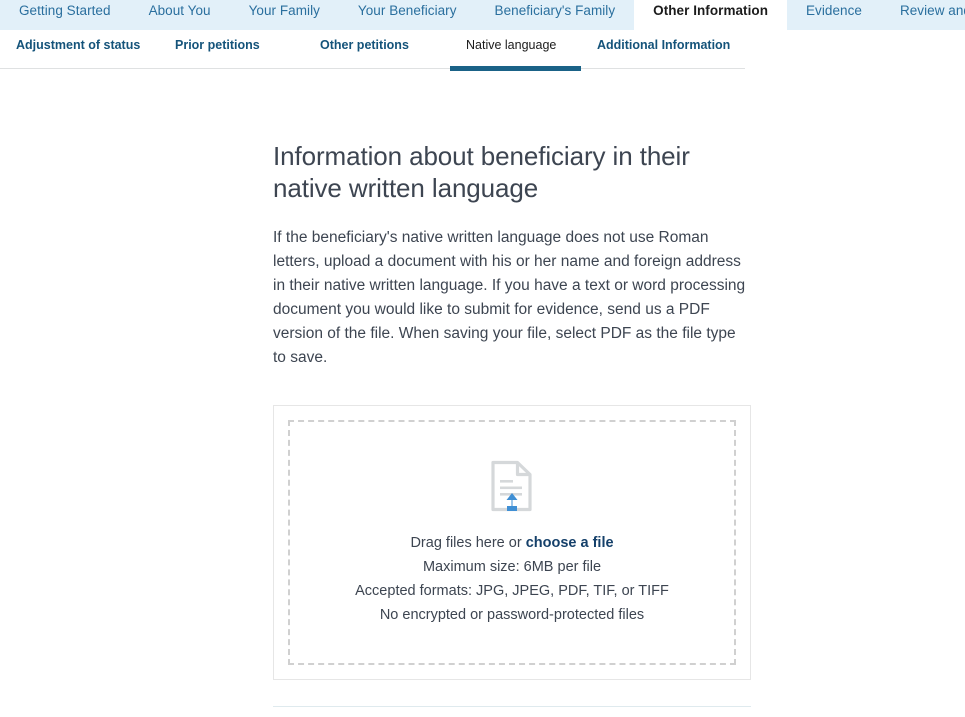 Image resolution: width=965 pixels, height=717 pixels. I want to click on nav-tab-label: Your Beneficiary, so click(407, 10).